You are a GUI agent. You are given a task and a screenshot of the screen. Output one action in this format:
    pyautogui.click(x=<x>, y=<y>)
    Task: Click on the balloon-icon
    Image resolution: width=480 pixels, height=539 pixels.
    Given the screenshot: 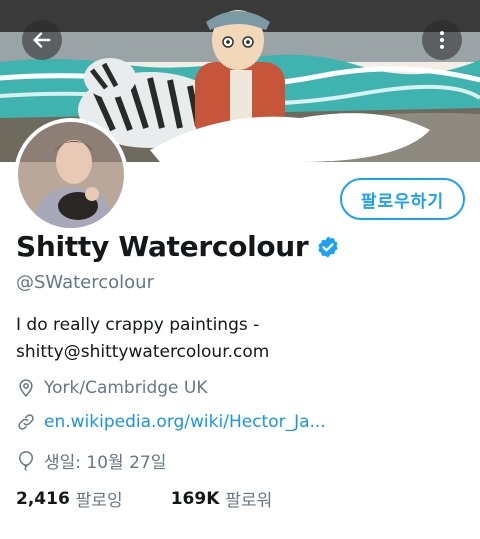 What is the action you would take?
    pyautogui.click(x=26, y=460)
    